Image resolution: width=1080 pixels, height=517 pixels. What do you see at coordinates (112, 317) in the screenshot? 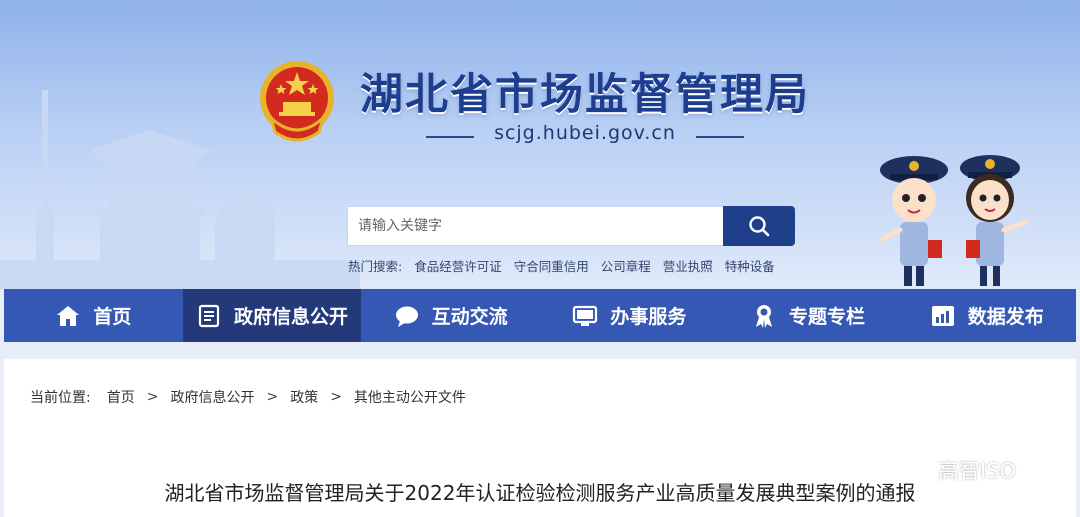
I see `nav-item-label: 首页` at bounding box center [112, 317].